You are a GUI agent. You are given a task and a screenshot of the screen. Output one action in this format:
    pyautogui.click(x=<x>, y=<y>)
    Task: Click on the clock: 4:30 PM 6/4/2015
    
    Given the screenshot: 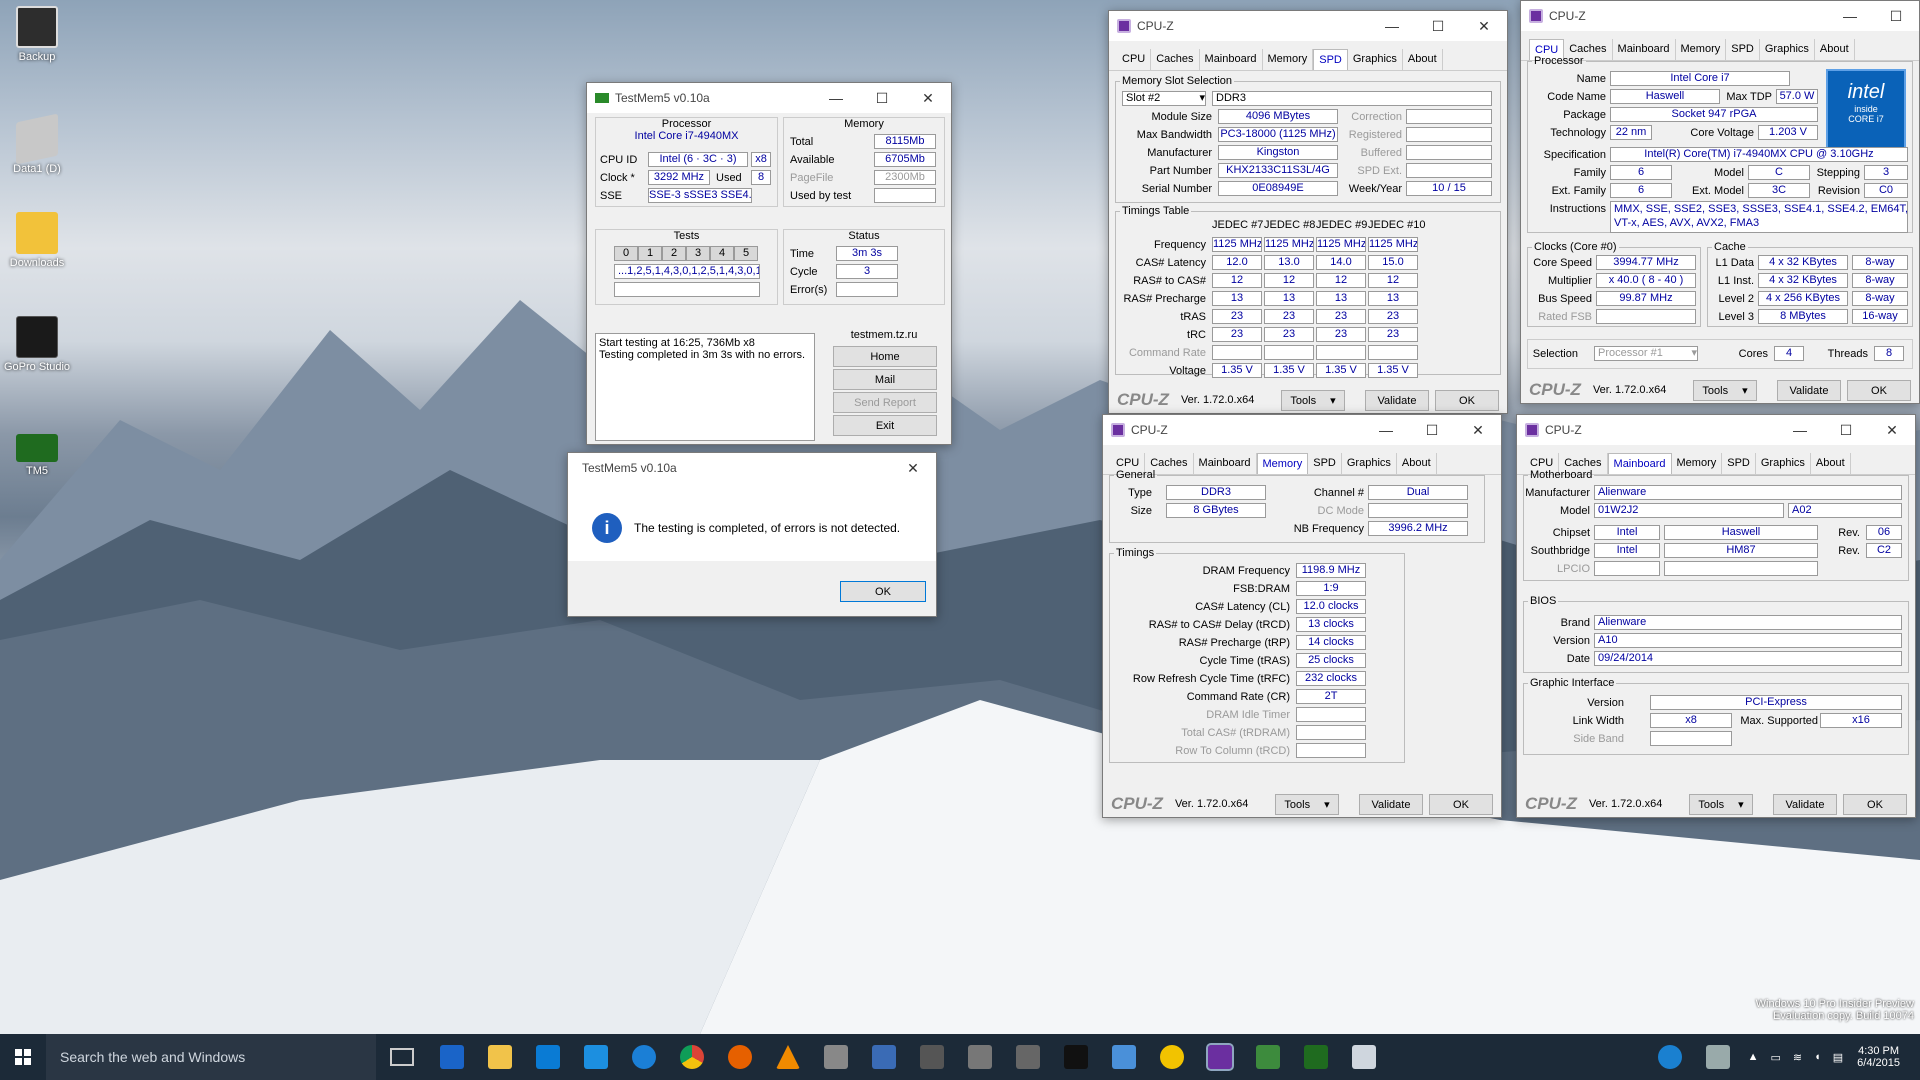 What is the action you would take?
    pyautogui.click(x=1878, y=1057)
    